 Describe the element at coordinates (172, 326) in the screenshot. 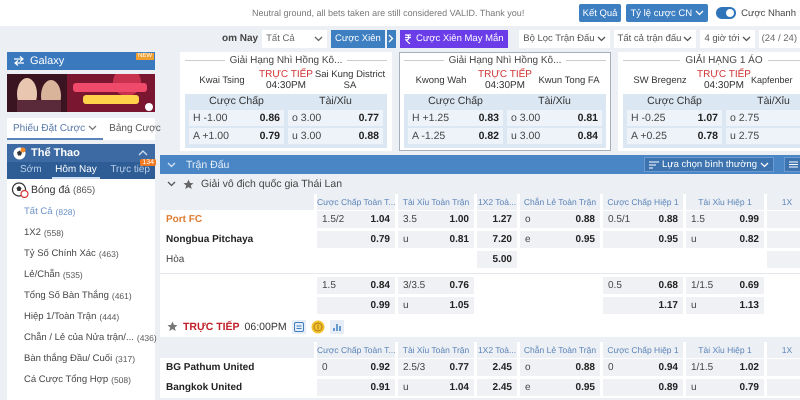

I see `star-icon` at that location.